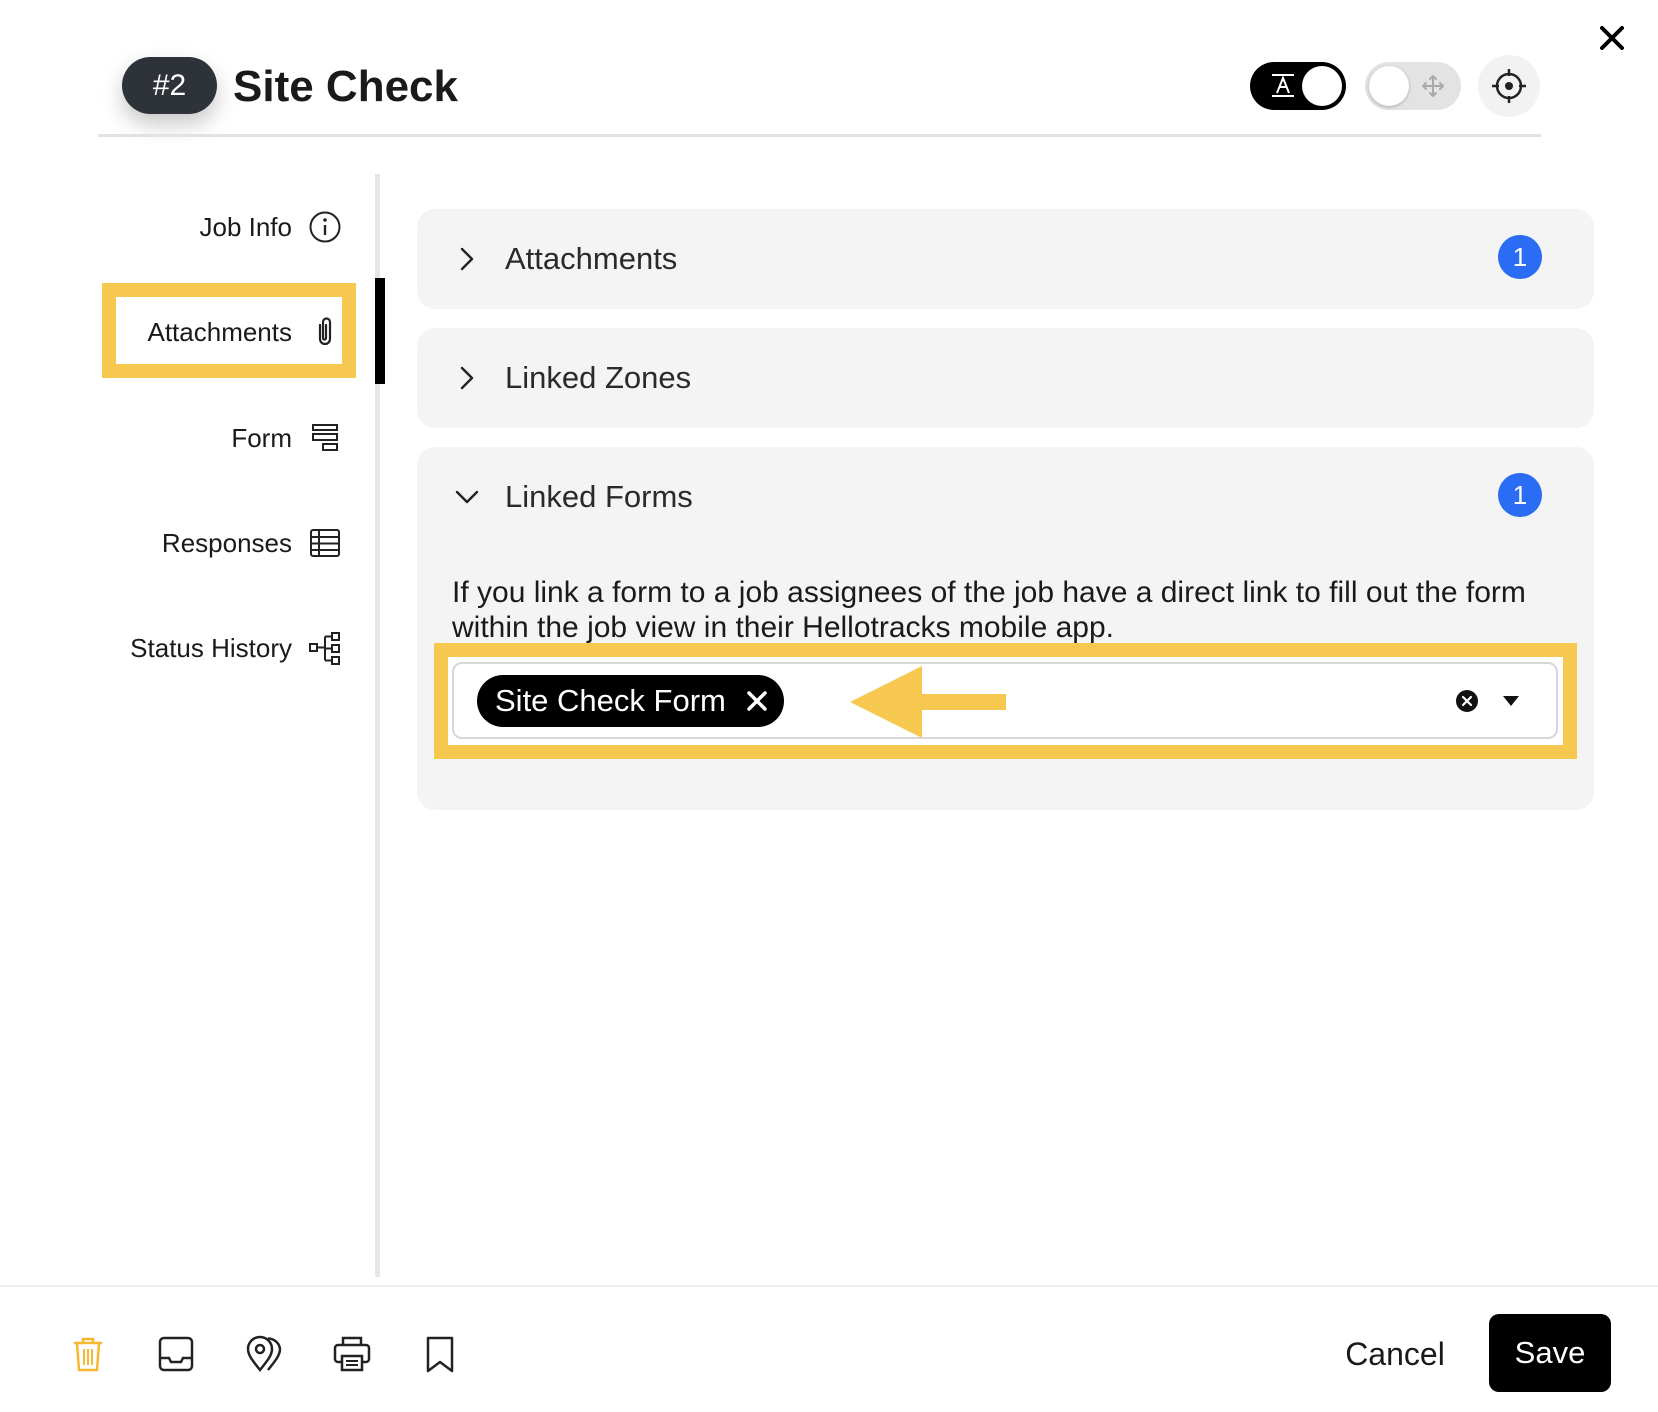  I want to click on selected-form-chip: Site Check Form, so click(630, 701).